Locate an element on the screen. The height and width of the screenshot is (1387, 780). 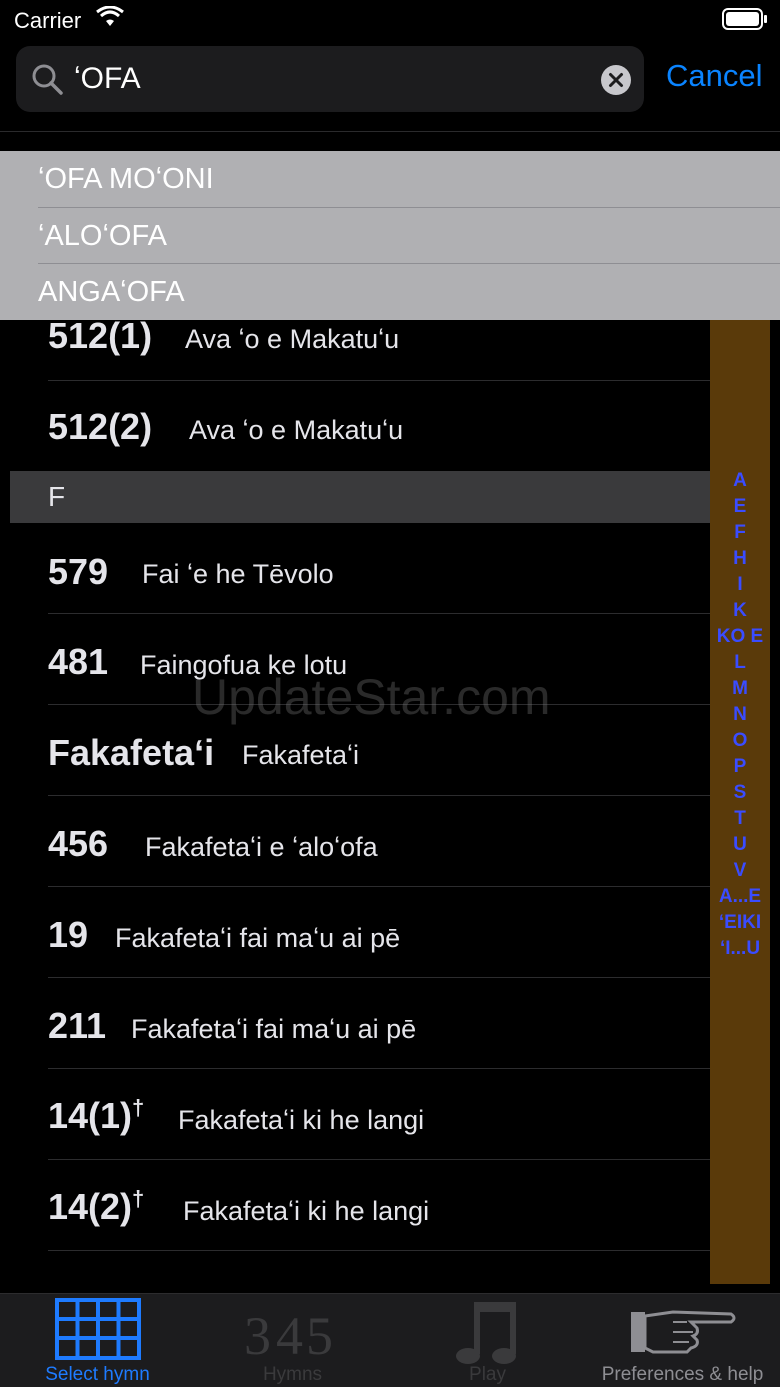
suggestion-item: ʻALOʻOFA is located at coordinates (409, 236).